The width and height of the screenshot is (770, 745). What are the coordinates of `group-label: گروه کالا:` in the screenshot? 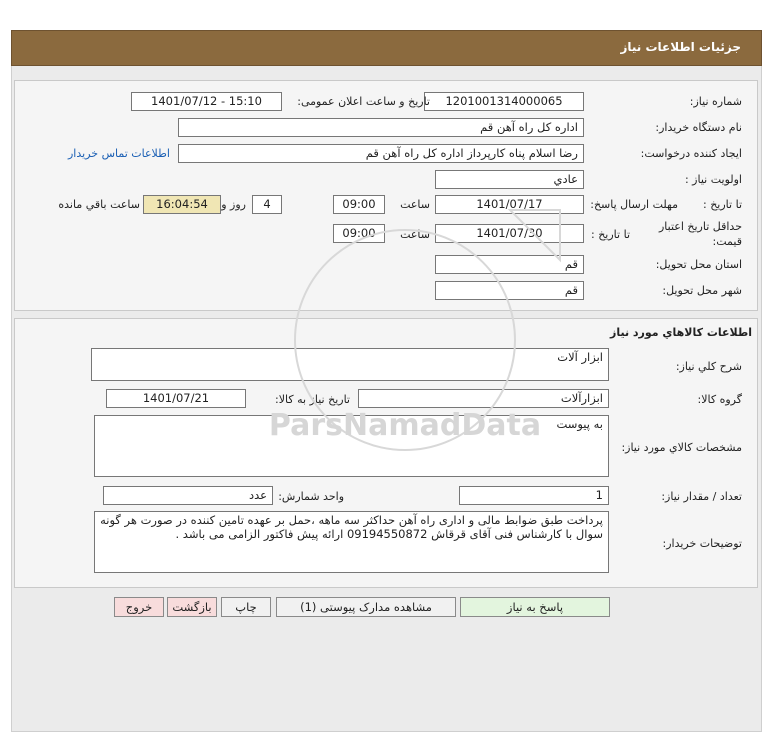 It's located at (719, 399).